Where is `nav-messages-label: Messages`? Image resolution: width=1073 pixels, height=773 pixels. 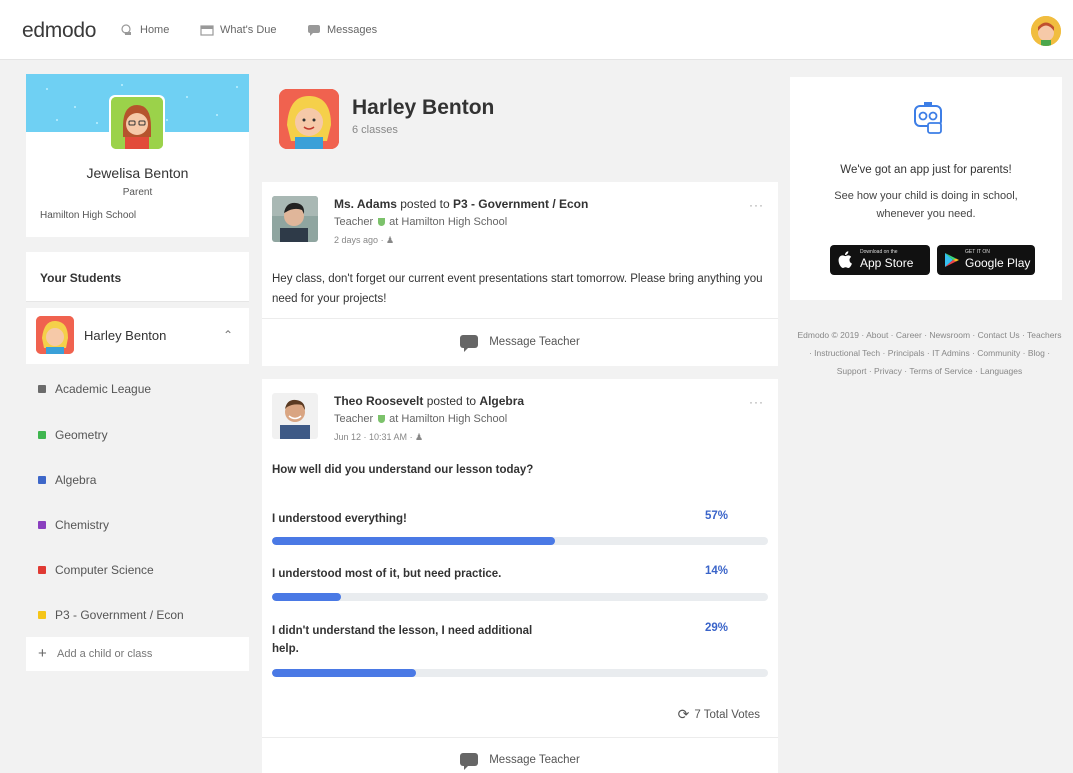
nav-messages-label: Messages is located at coordinates (352, 30).